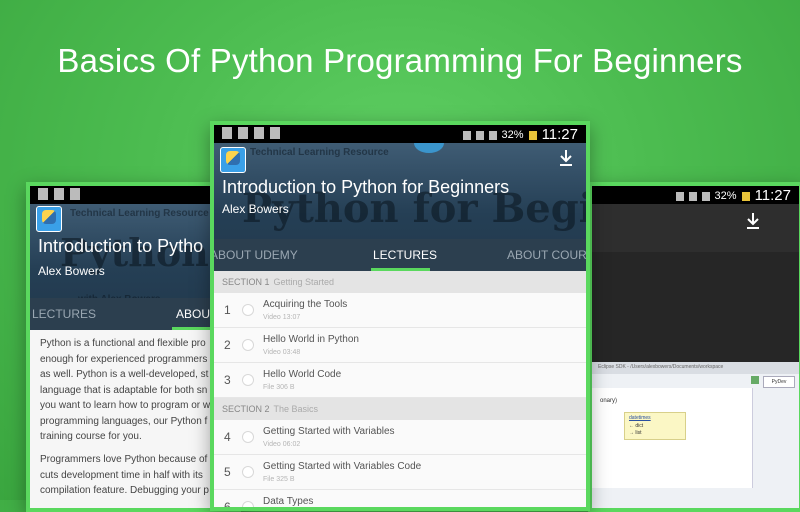 The image size is (800, 512). Describe the element at coordinates (259, 133) in the screenshot. I see `sd-card-icon` at that location.